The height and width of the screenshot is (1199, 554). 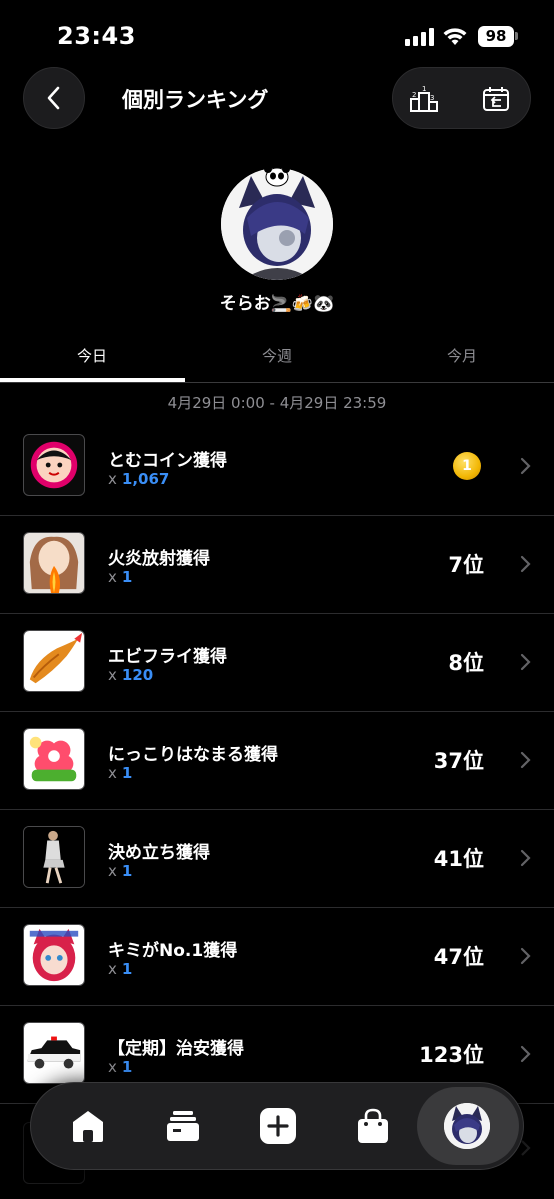 I want to click on shopping-bag-icon, so click(x=373, y=1125).